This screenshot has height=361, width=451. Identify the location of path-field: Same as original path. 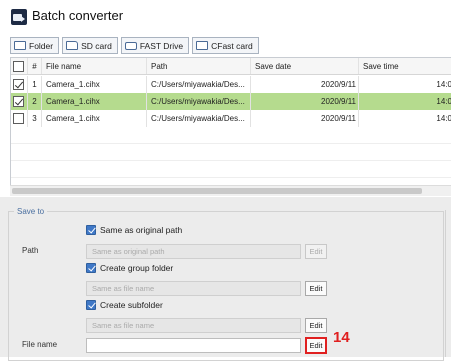
(193, 251).